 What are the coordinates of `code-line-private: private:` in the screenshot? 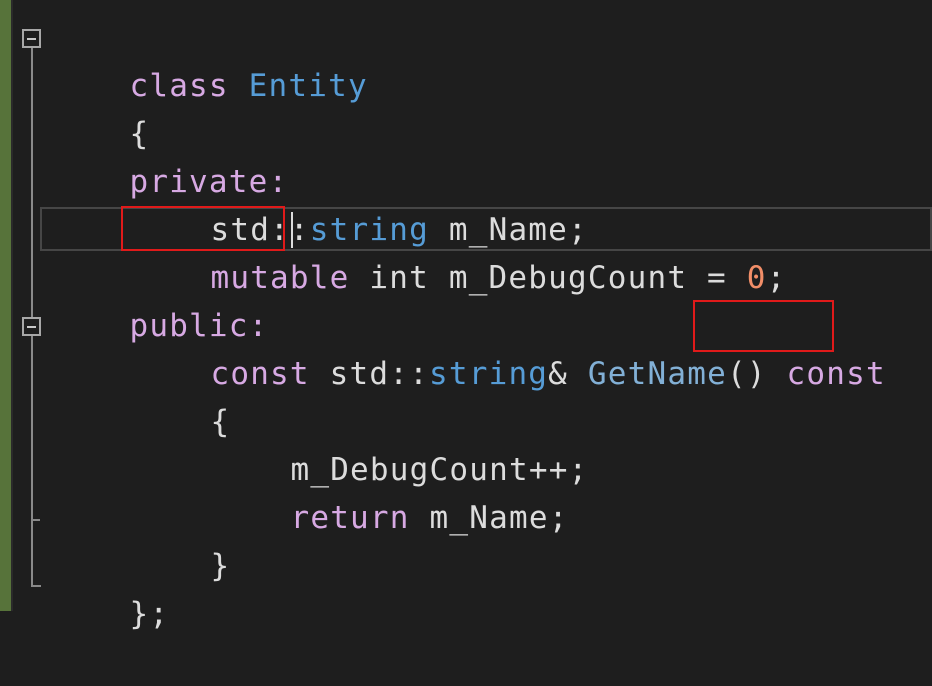 It's located at (169, 155).